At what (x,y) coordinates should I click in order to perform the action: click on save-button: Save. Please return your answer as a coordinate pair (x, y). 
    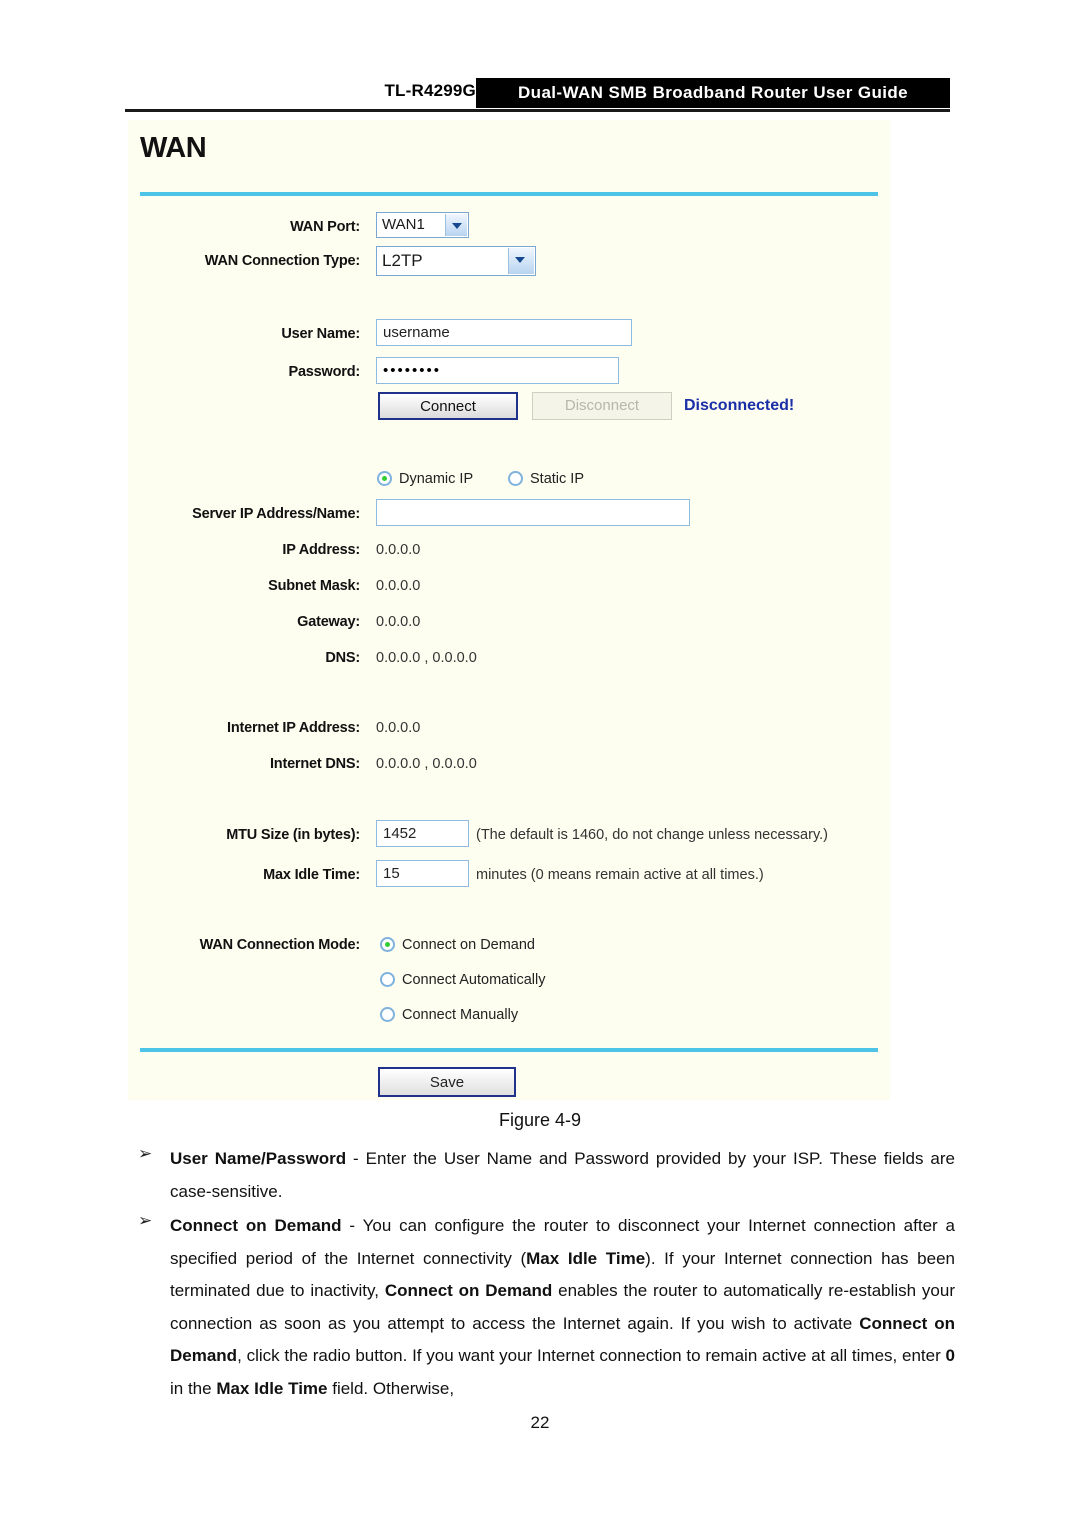
    Looking at the image, I should click on (447, 1082).